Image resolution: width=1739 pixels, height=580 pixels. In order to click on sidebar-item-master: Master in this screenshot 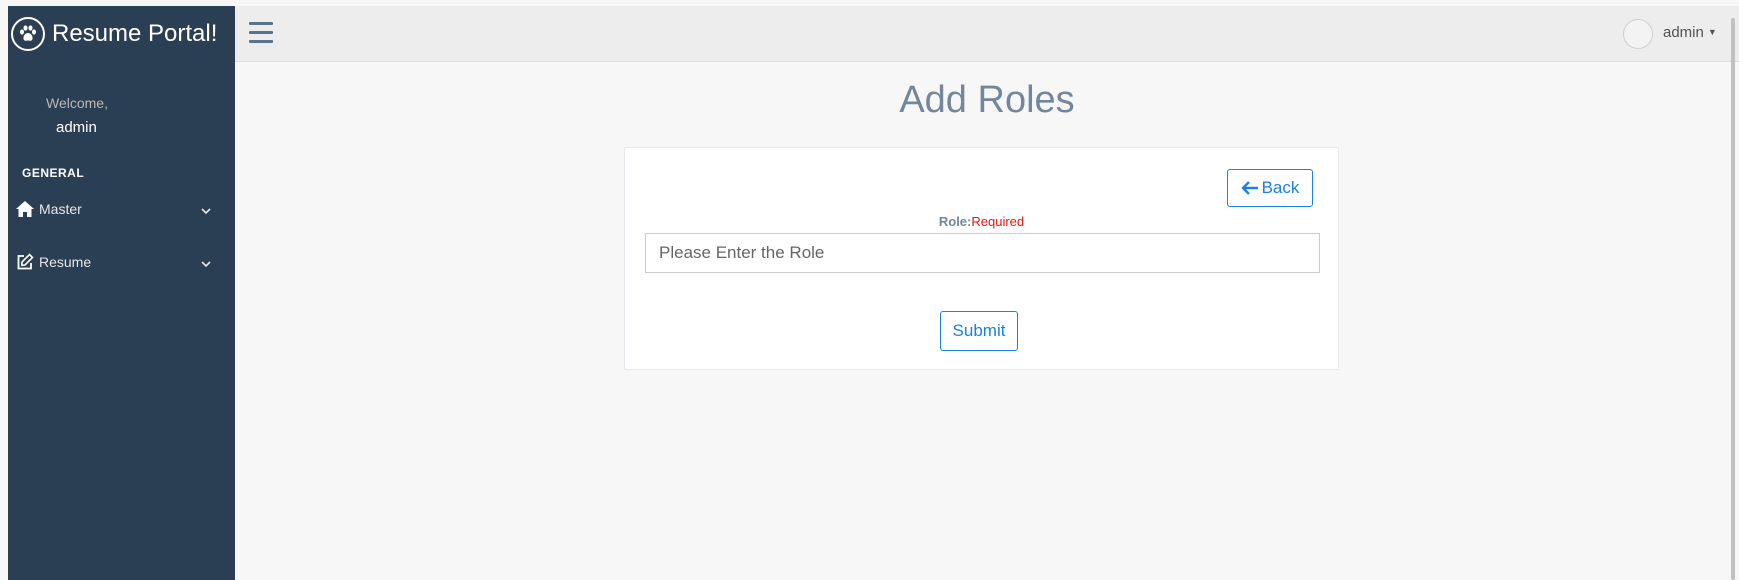, I will do `click(121, 209)`.